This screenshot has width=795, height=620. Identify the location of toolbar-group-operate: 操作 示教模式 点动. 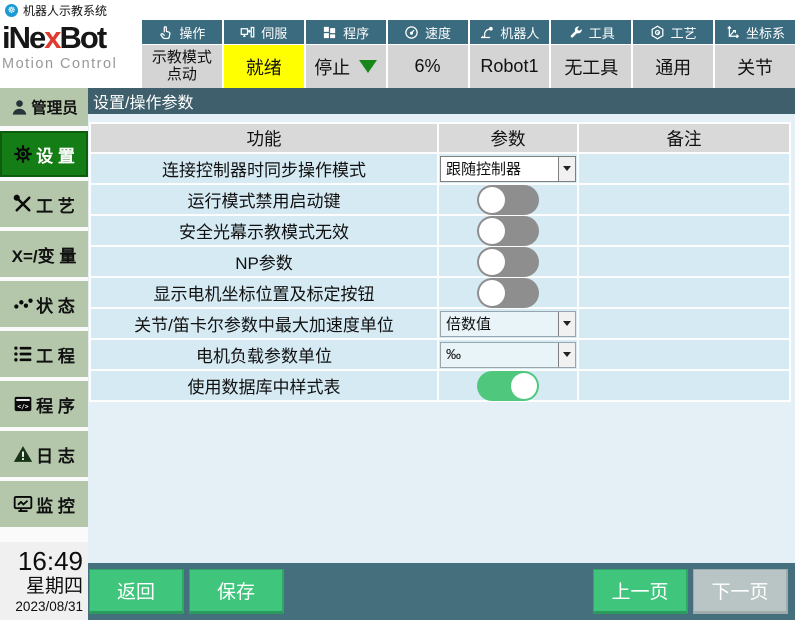
(181, 54).